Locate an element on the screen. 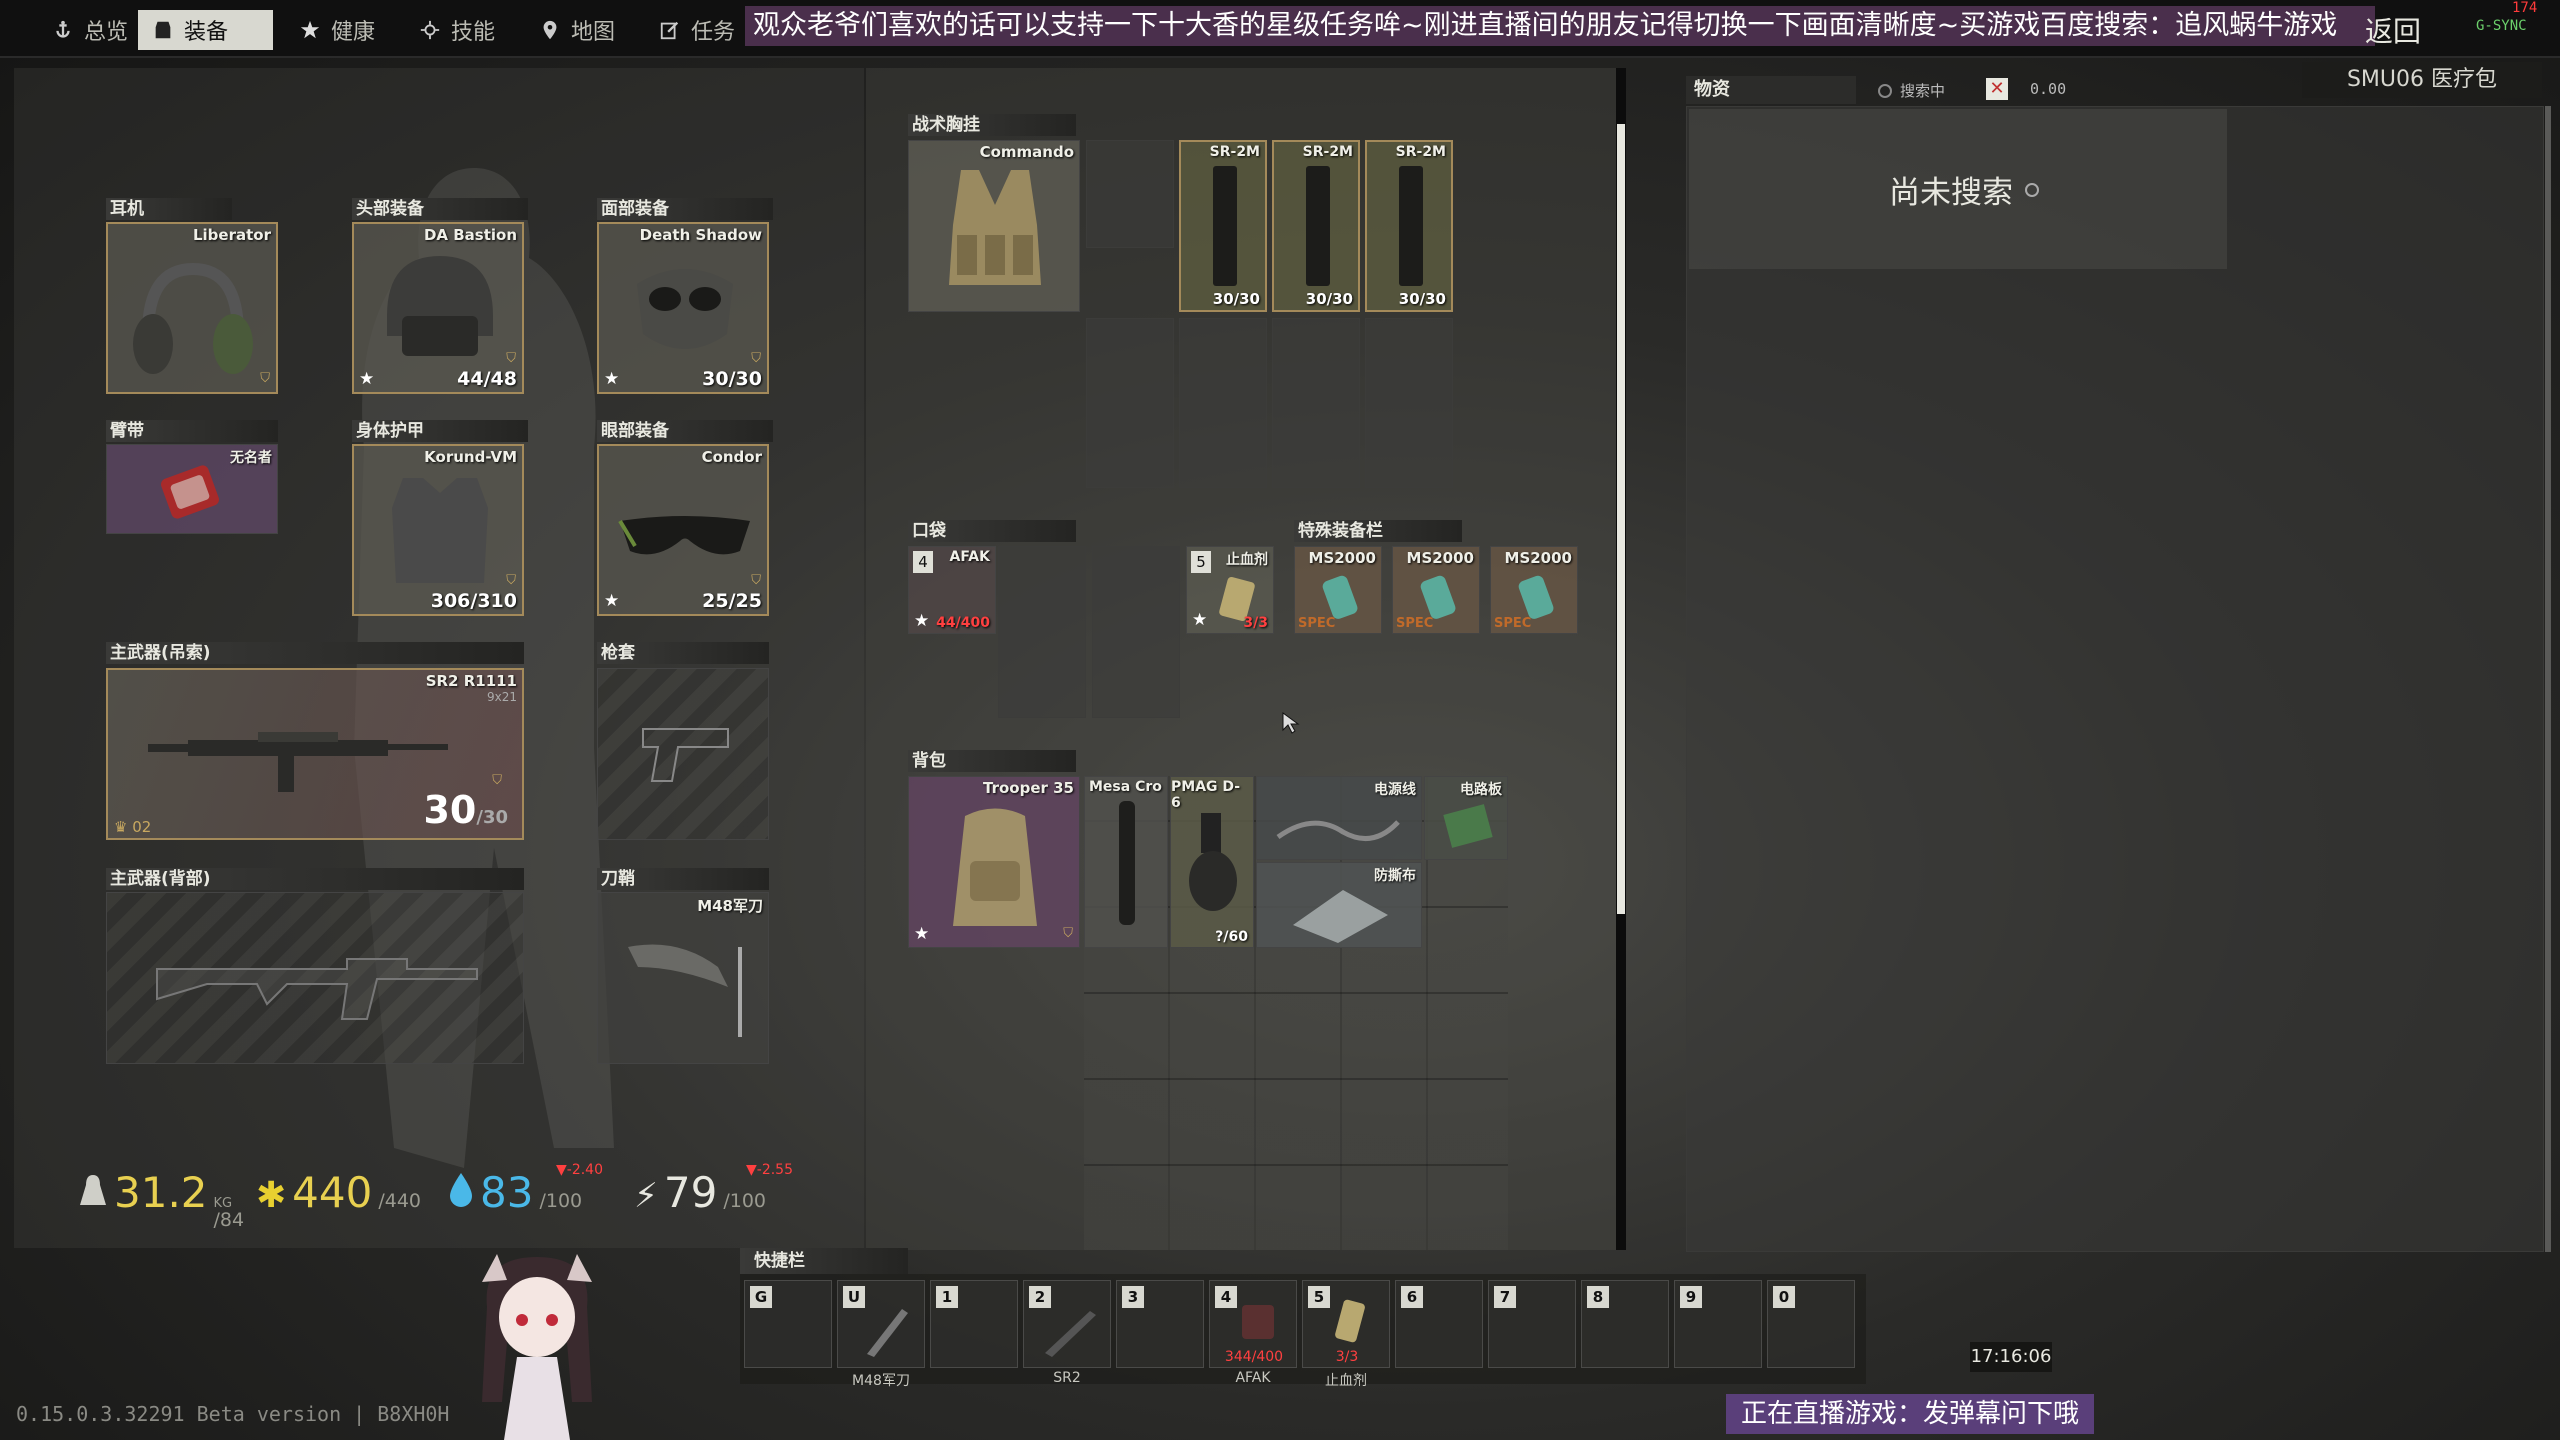 Image resolution: width=2560 pixels, height=1440 pixels. mag-count: 30/30 is located at coordinates (1236, 299).